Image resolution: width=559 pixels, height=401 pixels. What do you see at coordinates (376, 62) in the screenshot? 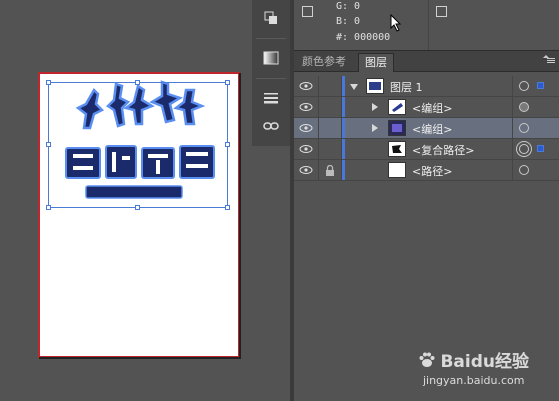
I see `tab-layers: 图层` at bounding box center [376, 62].